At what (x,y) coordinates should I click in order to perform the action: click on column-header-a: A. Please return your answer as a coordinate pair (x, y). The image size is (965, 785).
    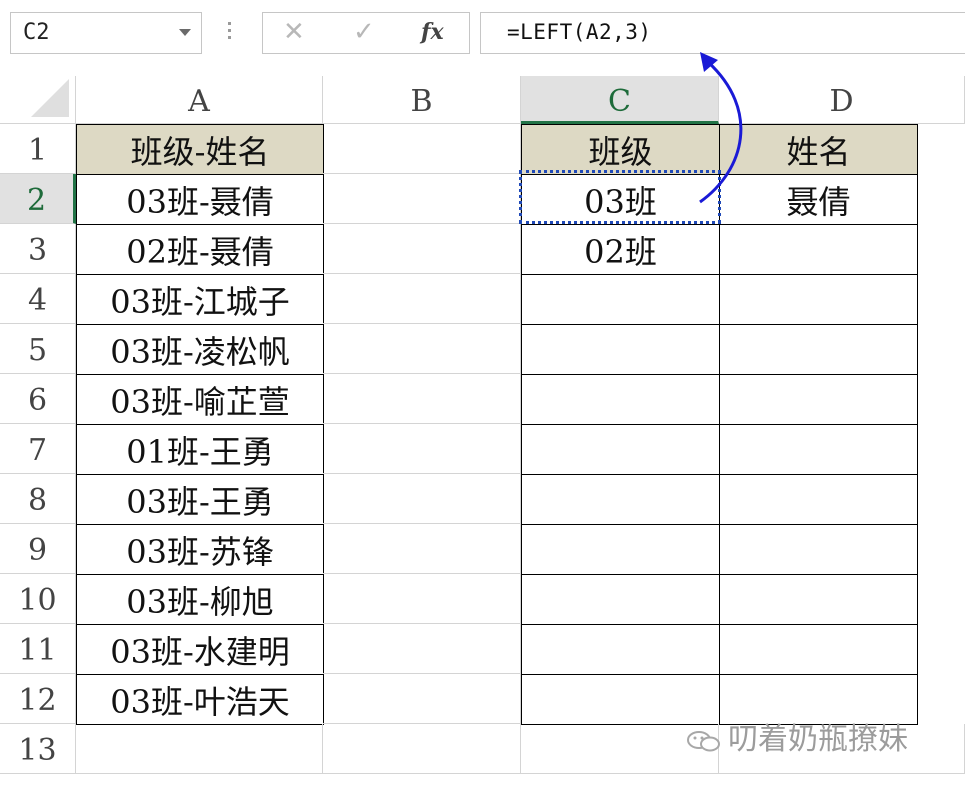
    Looking at the image, I should click on (199, 100).